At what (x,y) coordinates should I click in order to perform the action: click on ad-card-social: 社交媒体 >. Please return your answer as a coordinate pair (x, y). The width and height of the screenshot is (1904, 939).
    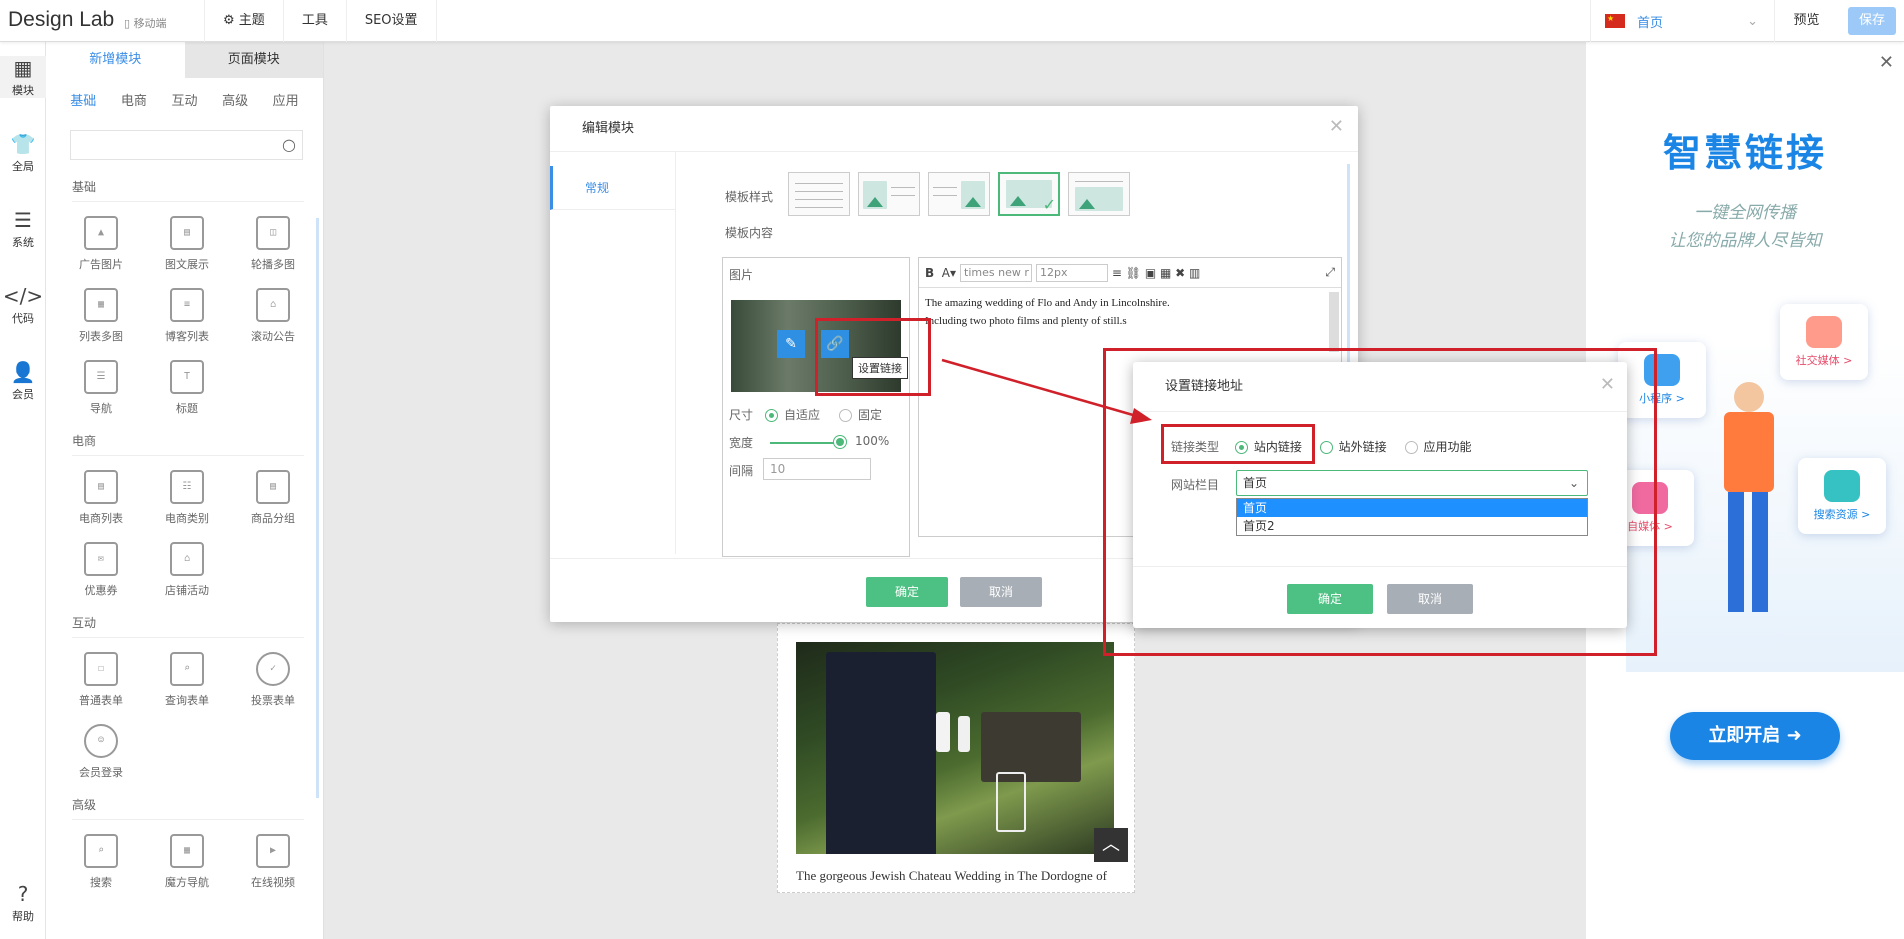
    Looking at the image, I should click on (1824, 342).